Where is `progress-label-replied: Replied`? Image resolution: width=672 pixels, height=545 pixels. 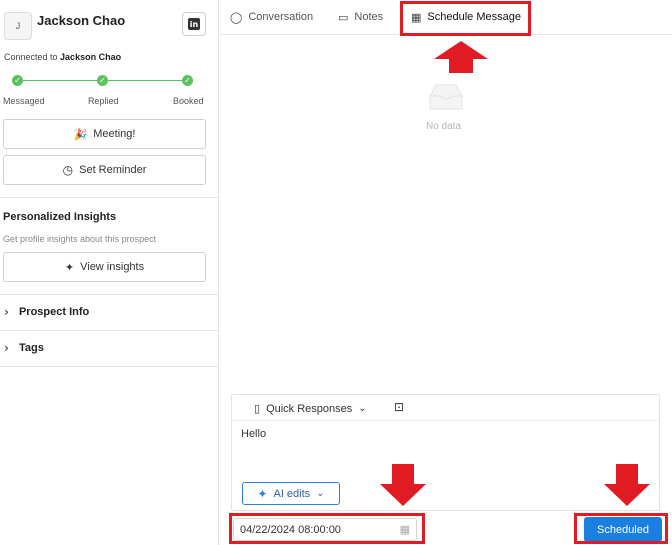 progress-label-replied: Replied is located at coordinates (103, 101).